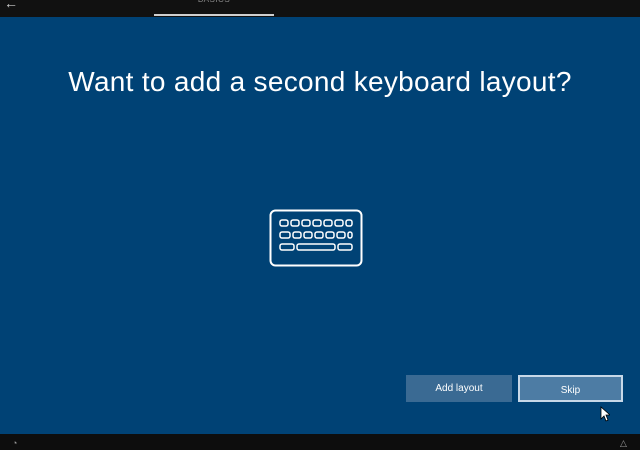 The image size is (640, 450). Describe the element at coordinates (320, 8) in the screenshot. I see `top-bar: ← Basics` at that location.